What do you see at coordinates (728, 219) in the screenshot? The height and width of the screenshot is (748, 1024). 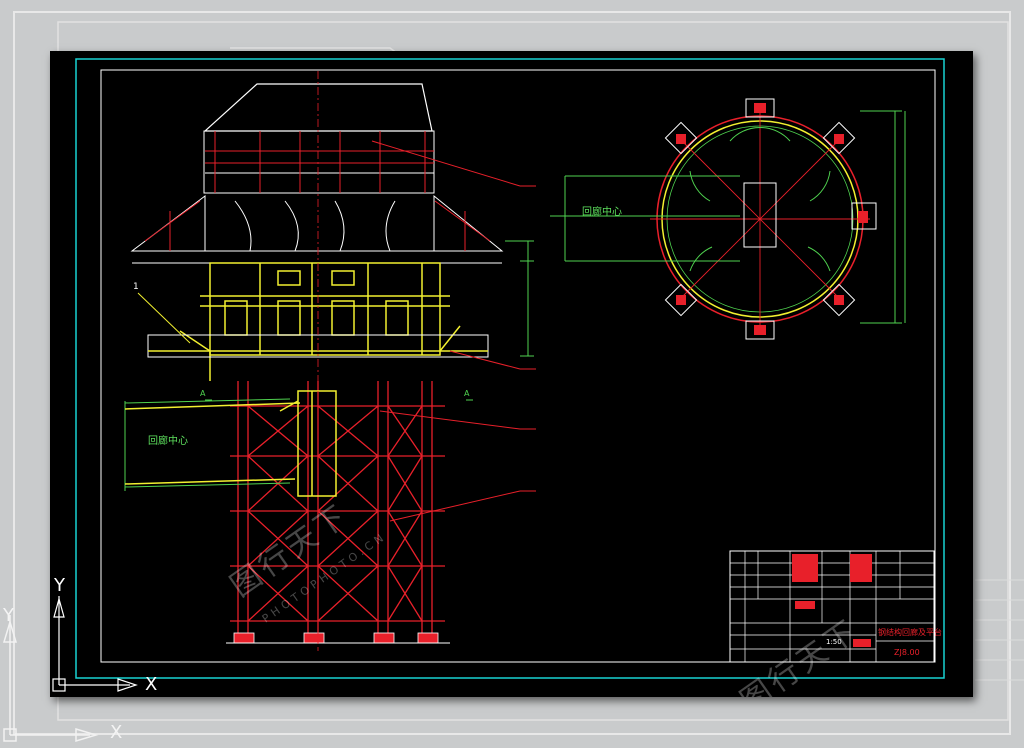 I see `plan-view` at bounding box center [728, 219].